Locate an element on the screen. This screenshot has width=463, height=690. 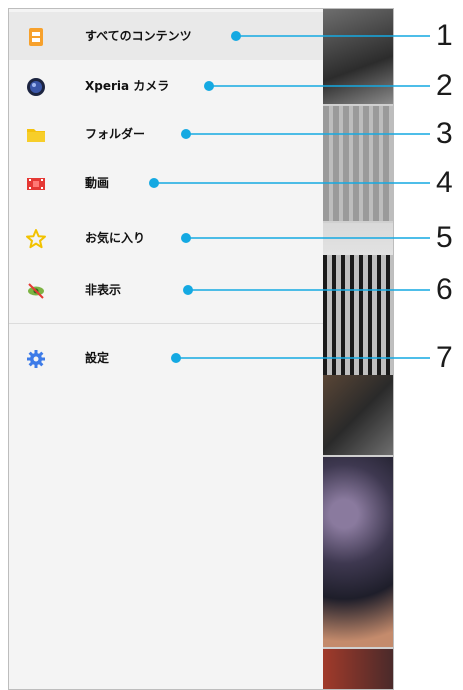
callout-number-4: 4 is located at coordinates (444, 182).